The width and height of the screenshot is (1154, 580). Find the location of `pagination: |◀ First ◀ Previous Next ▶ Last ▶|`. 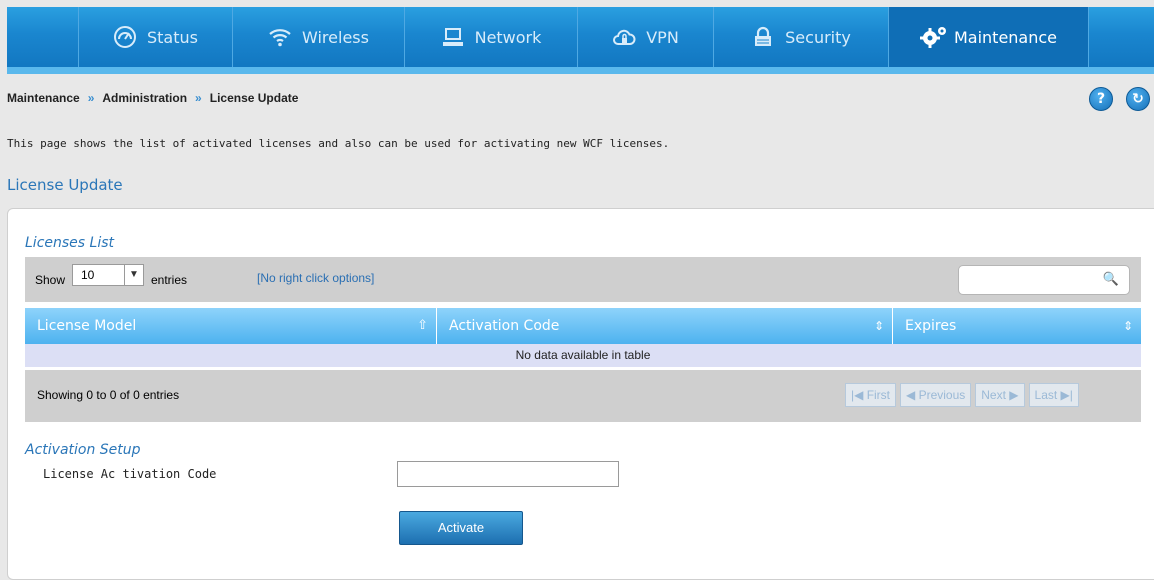

pagination: |◀ First ◀ Previous Next ▶ Last ▶| is located at coordinates (960, 395).